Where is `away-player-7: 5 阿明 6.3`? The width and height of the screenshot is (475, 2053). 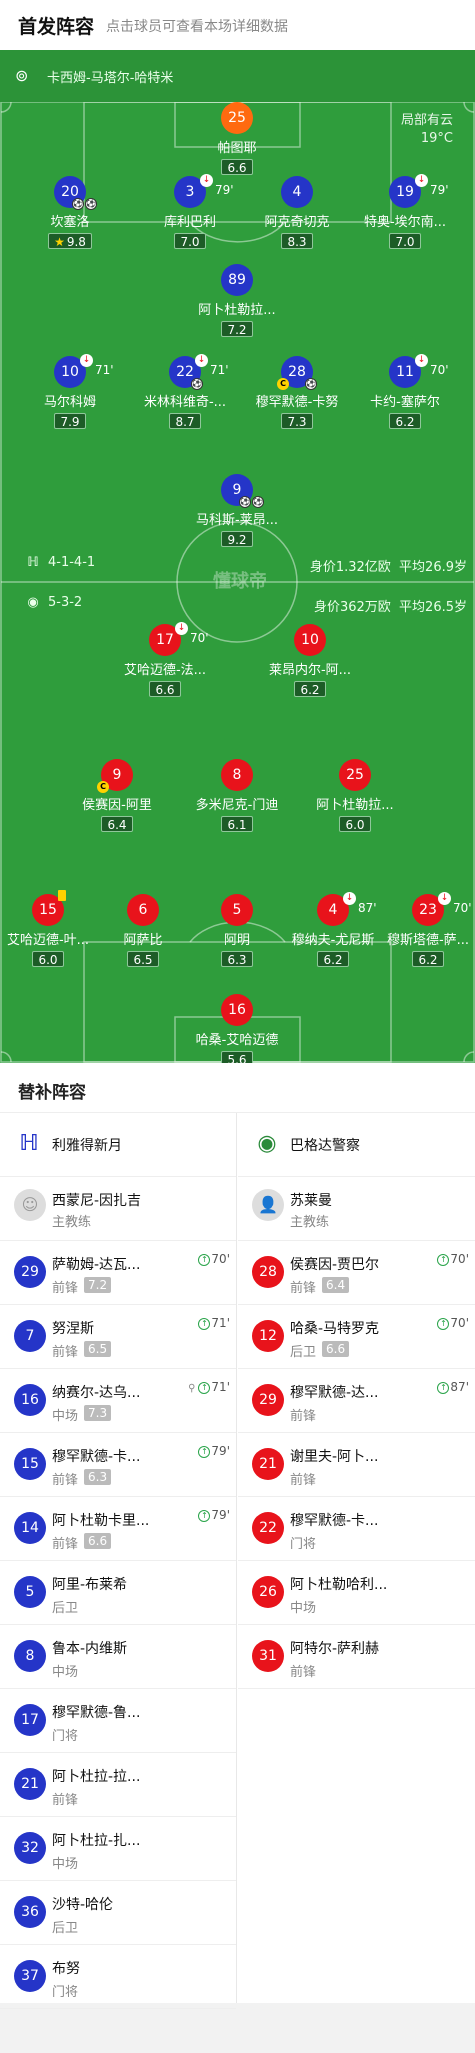 away-player-7: 5 阿明 6.3 is located at coordinates (237, 931).